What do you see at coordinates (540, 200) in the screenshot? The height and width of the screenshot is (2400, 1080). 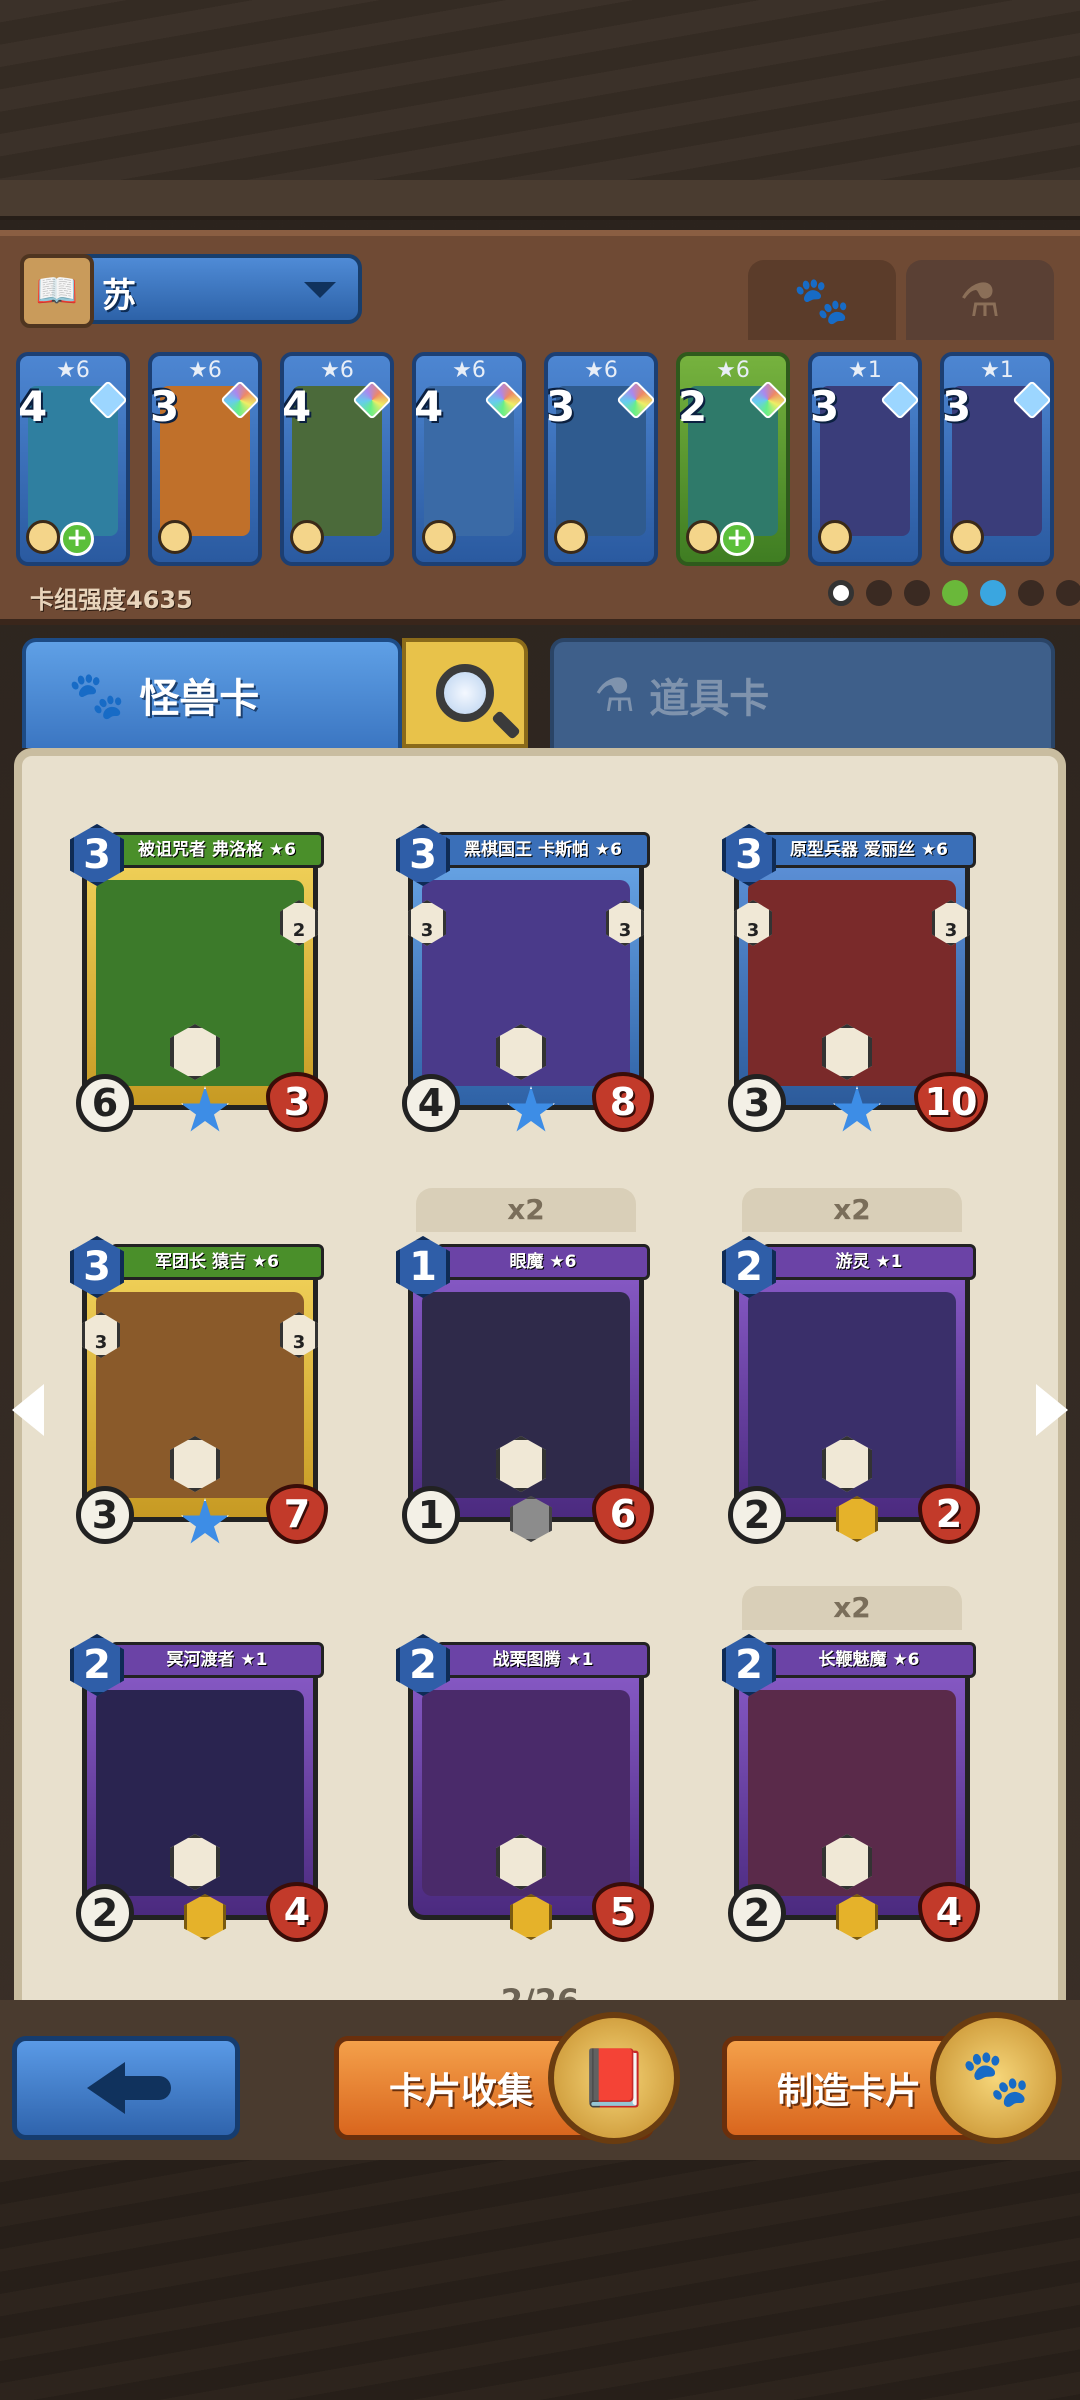 I see `wood-band` at bounding box center [540, 200].